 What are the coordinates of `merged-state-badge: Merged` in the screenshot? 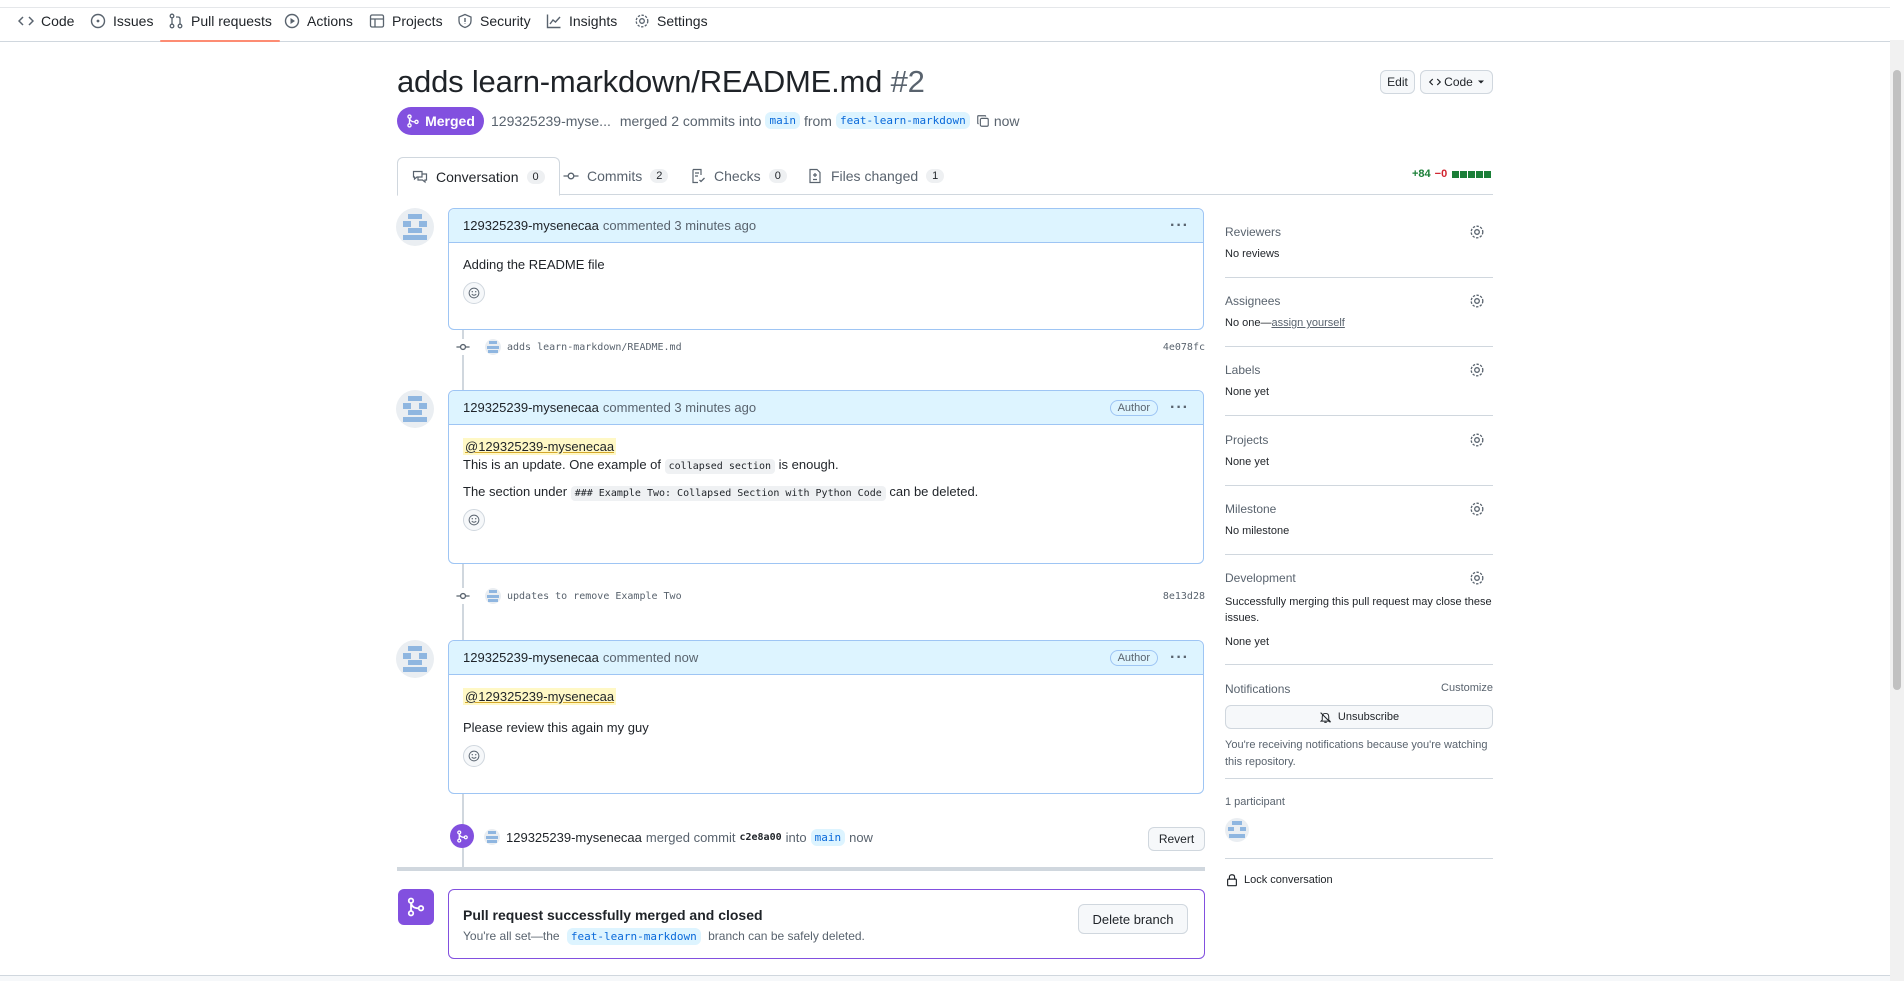 It's located at (440, 121).